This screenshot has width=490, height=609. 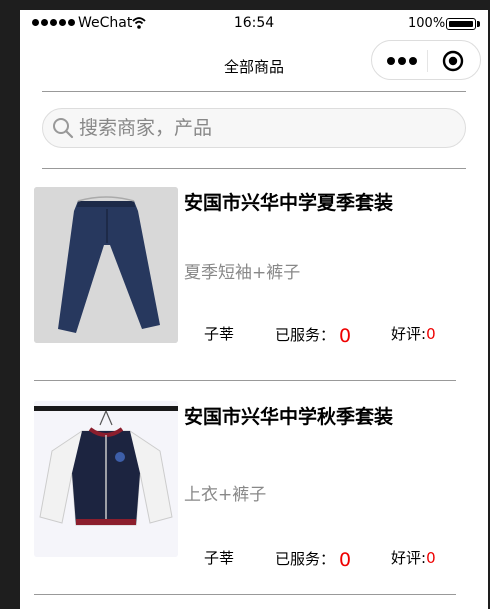 What do you see at coordinates (289, 203) in the screenshot?
I see `product-name: 安国市兴华中学夏季套装` at bounding box center [289, 203].